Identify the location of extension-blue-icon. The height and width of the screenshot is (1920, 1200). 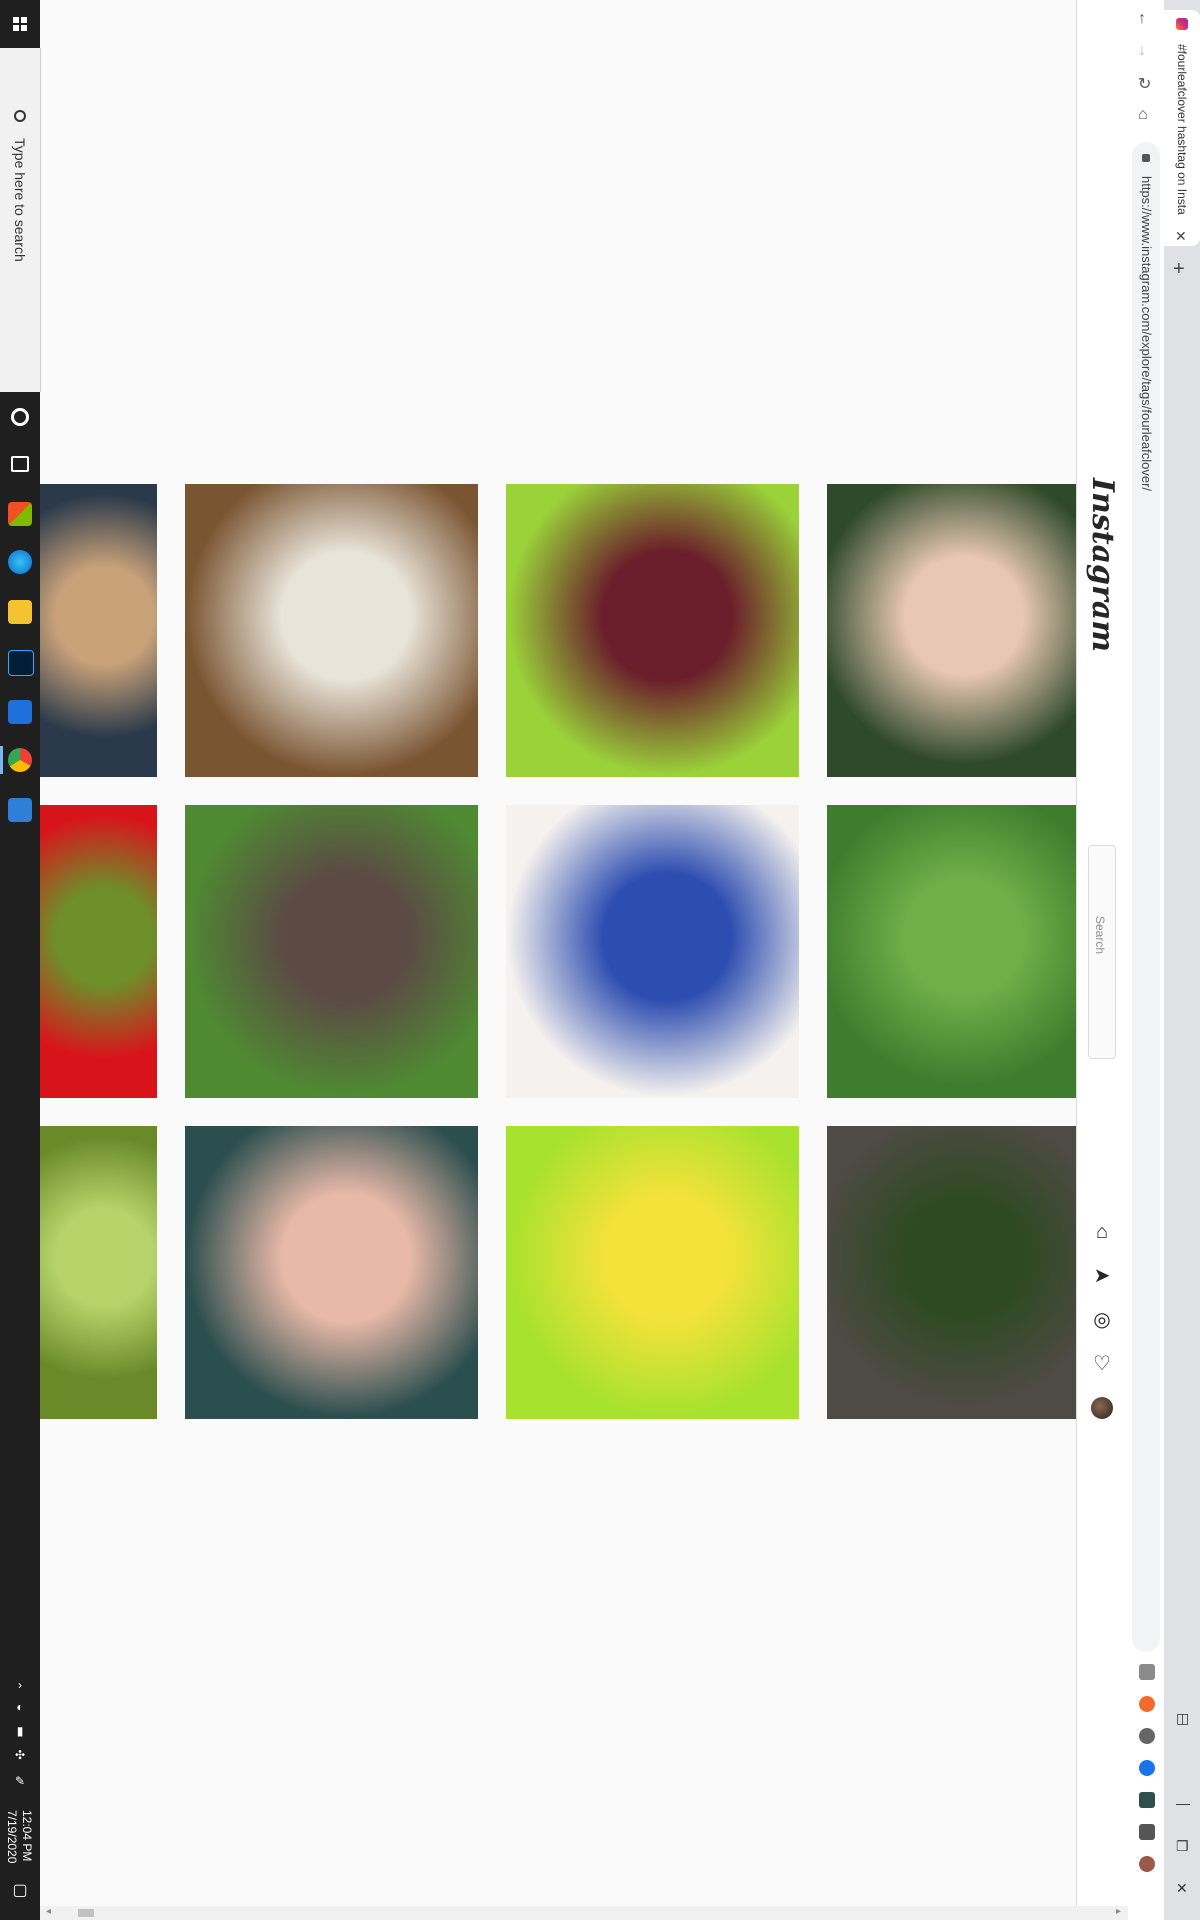
(1147, 1768).